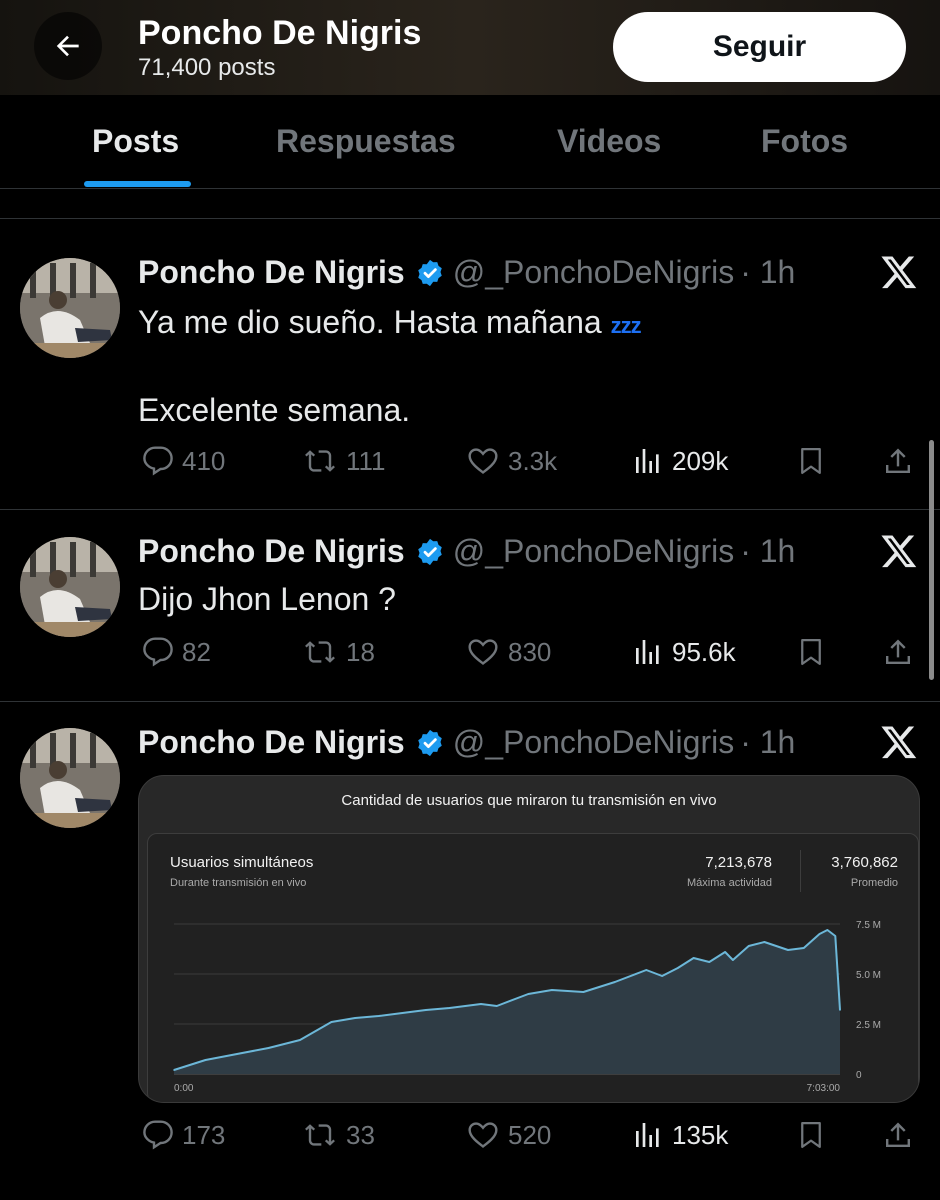  Describe the element at coordinates (176, 652) in the screenshot. I see `reply-button: 82` at that location.